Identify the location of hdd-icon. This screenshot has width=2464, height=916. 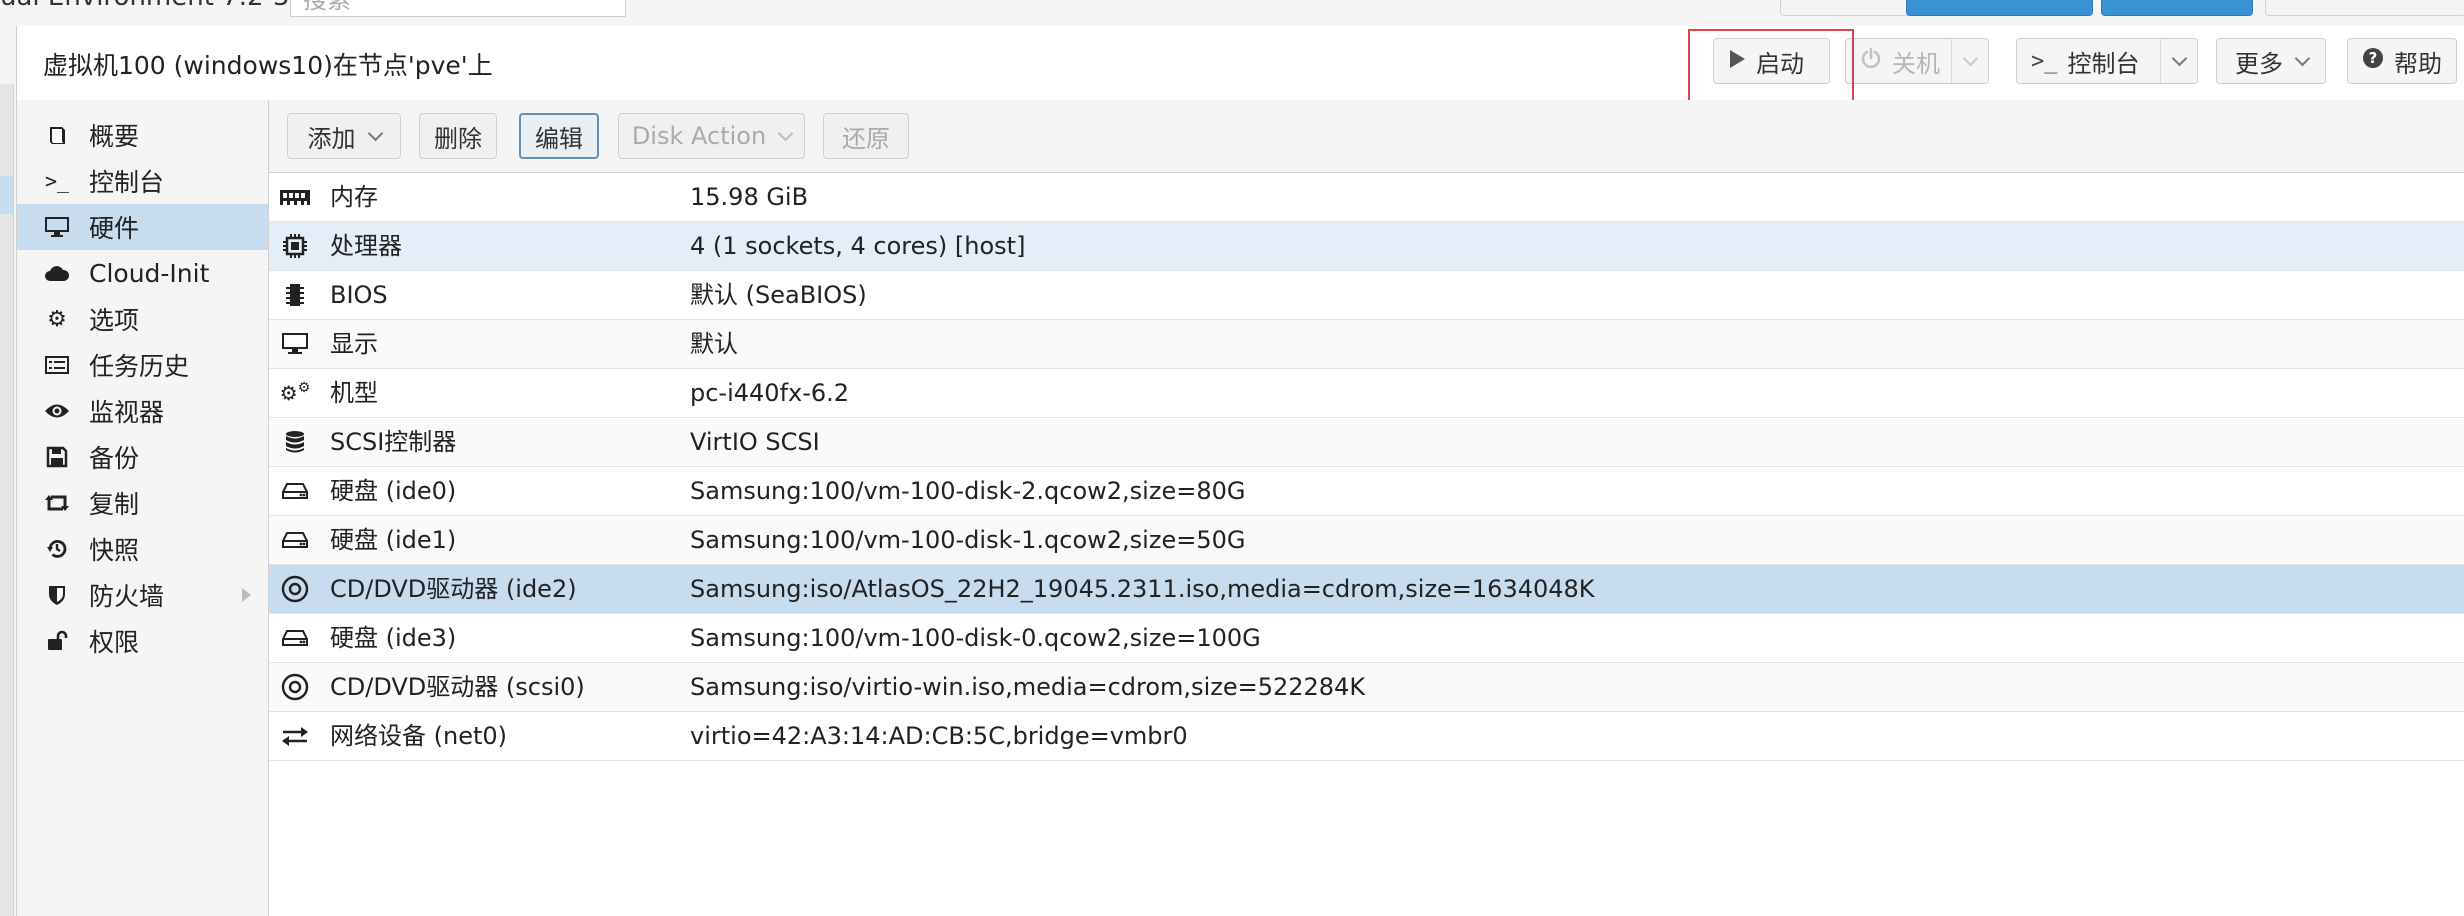
(295, 491).